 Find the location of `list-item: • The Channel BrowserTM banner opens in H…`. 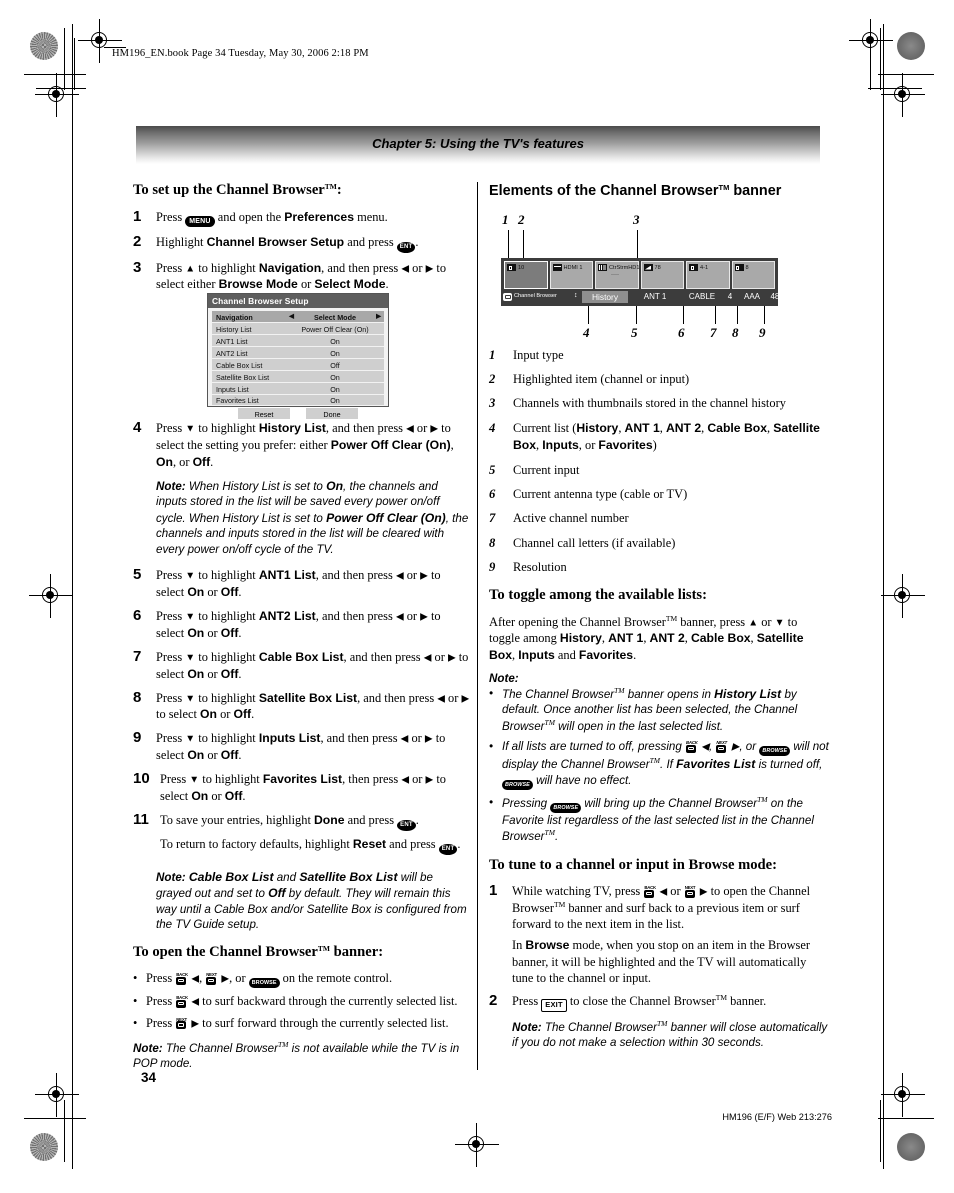

list-item: • The Channel BrowserTM banner opens in H… is located at coordinates (659, 710).